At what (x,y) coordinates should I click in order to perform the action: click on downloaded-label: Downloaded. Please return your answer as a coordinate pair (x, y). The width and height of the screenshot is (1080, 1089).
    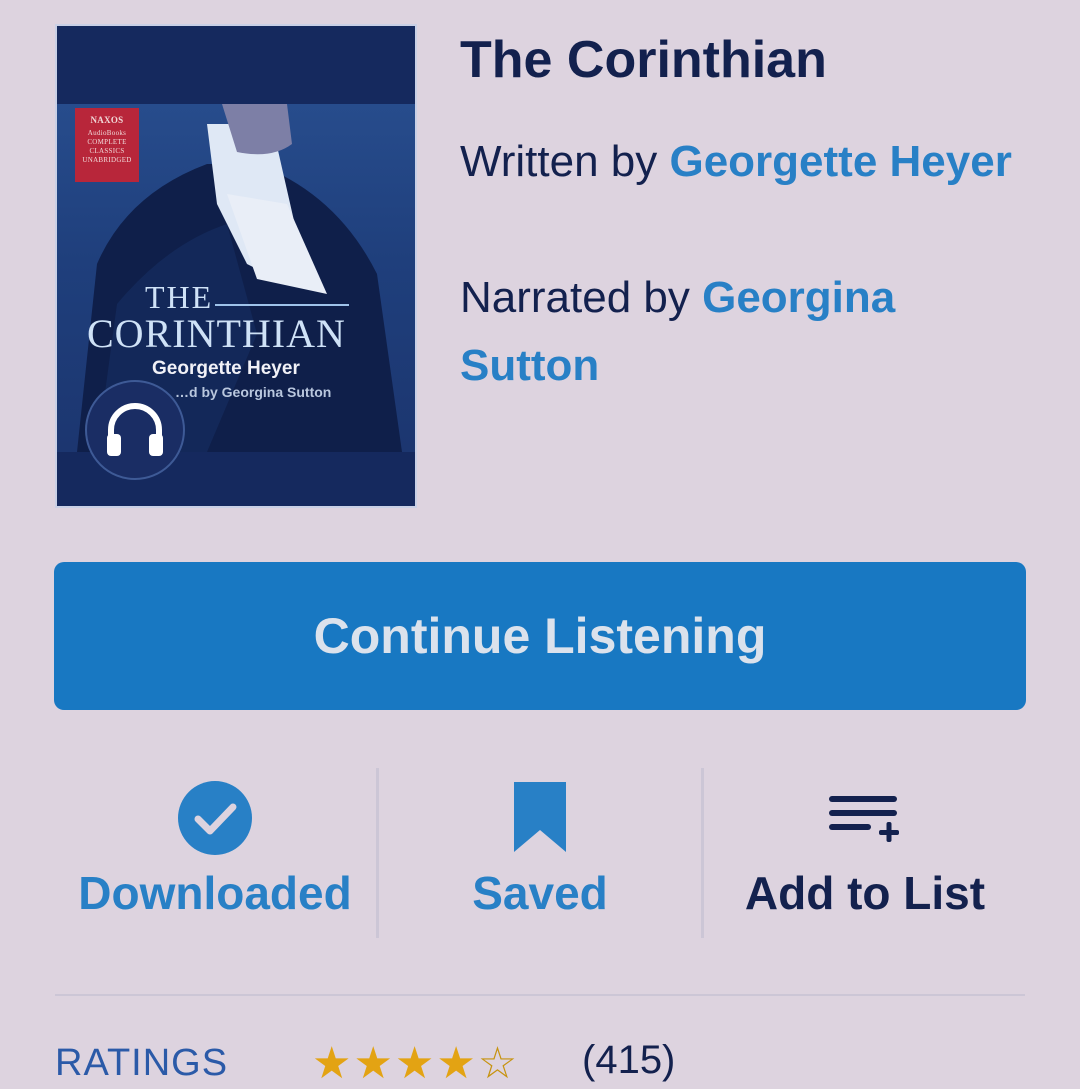
    Looking at the image, I should click on (215, 893).